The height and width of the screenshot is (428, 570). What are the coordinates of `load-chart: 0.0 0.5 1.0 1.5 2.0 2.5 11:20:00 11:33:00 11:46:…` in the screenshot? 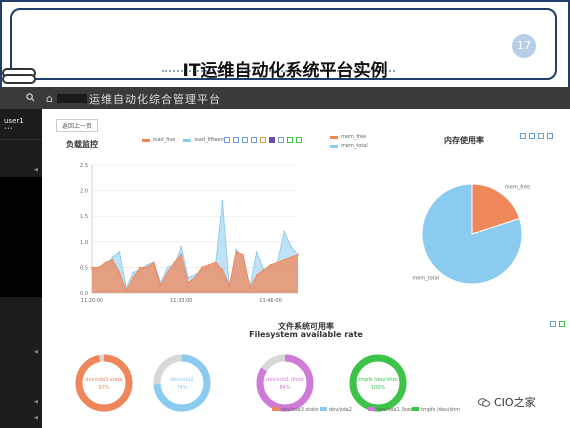 It's located at (189, 233).